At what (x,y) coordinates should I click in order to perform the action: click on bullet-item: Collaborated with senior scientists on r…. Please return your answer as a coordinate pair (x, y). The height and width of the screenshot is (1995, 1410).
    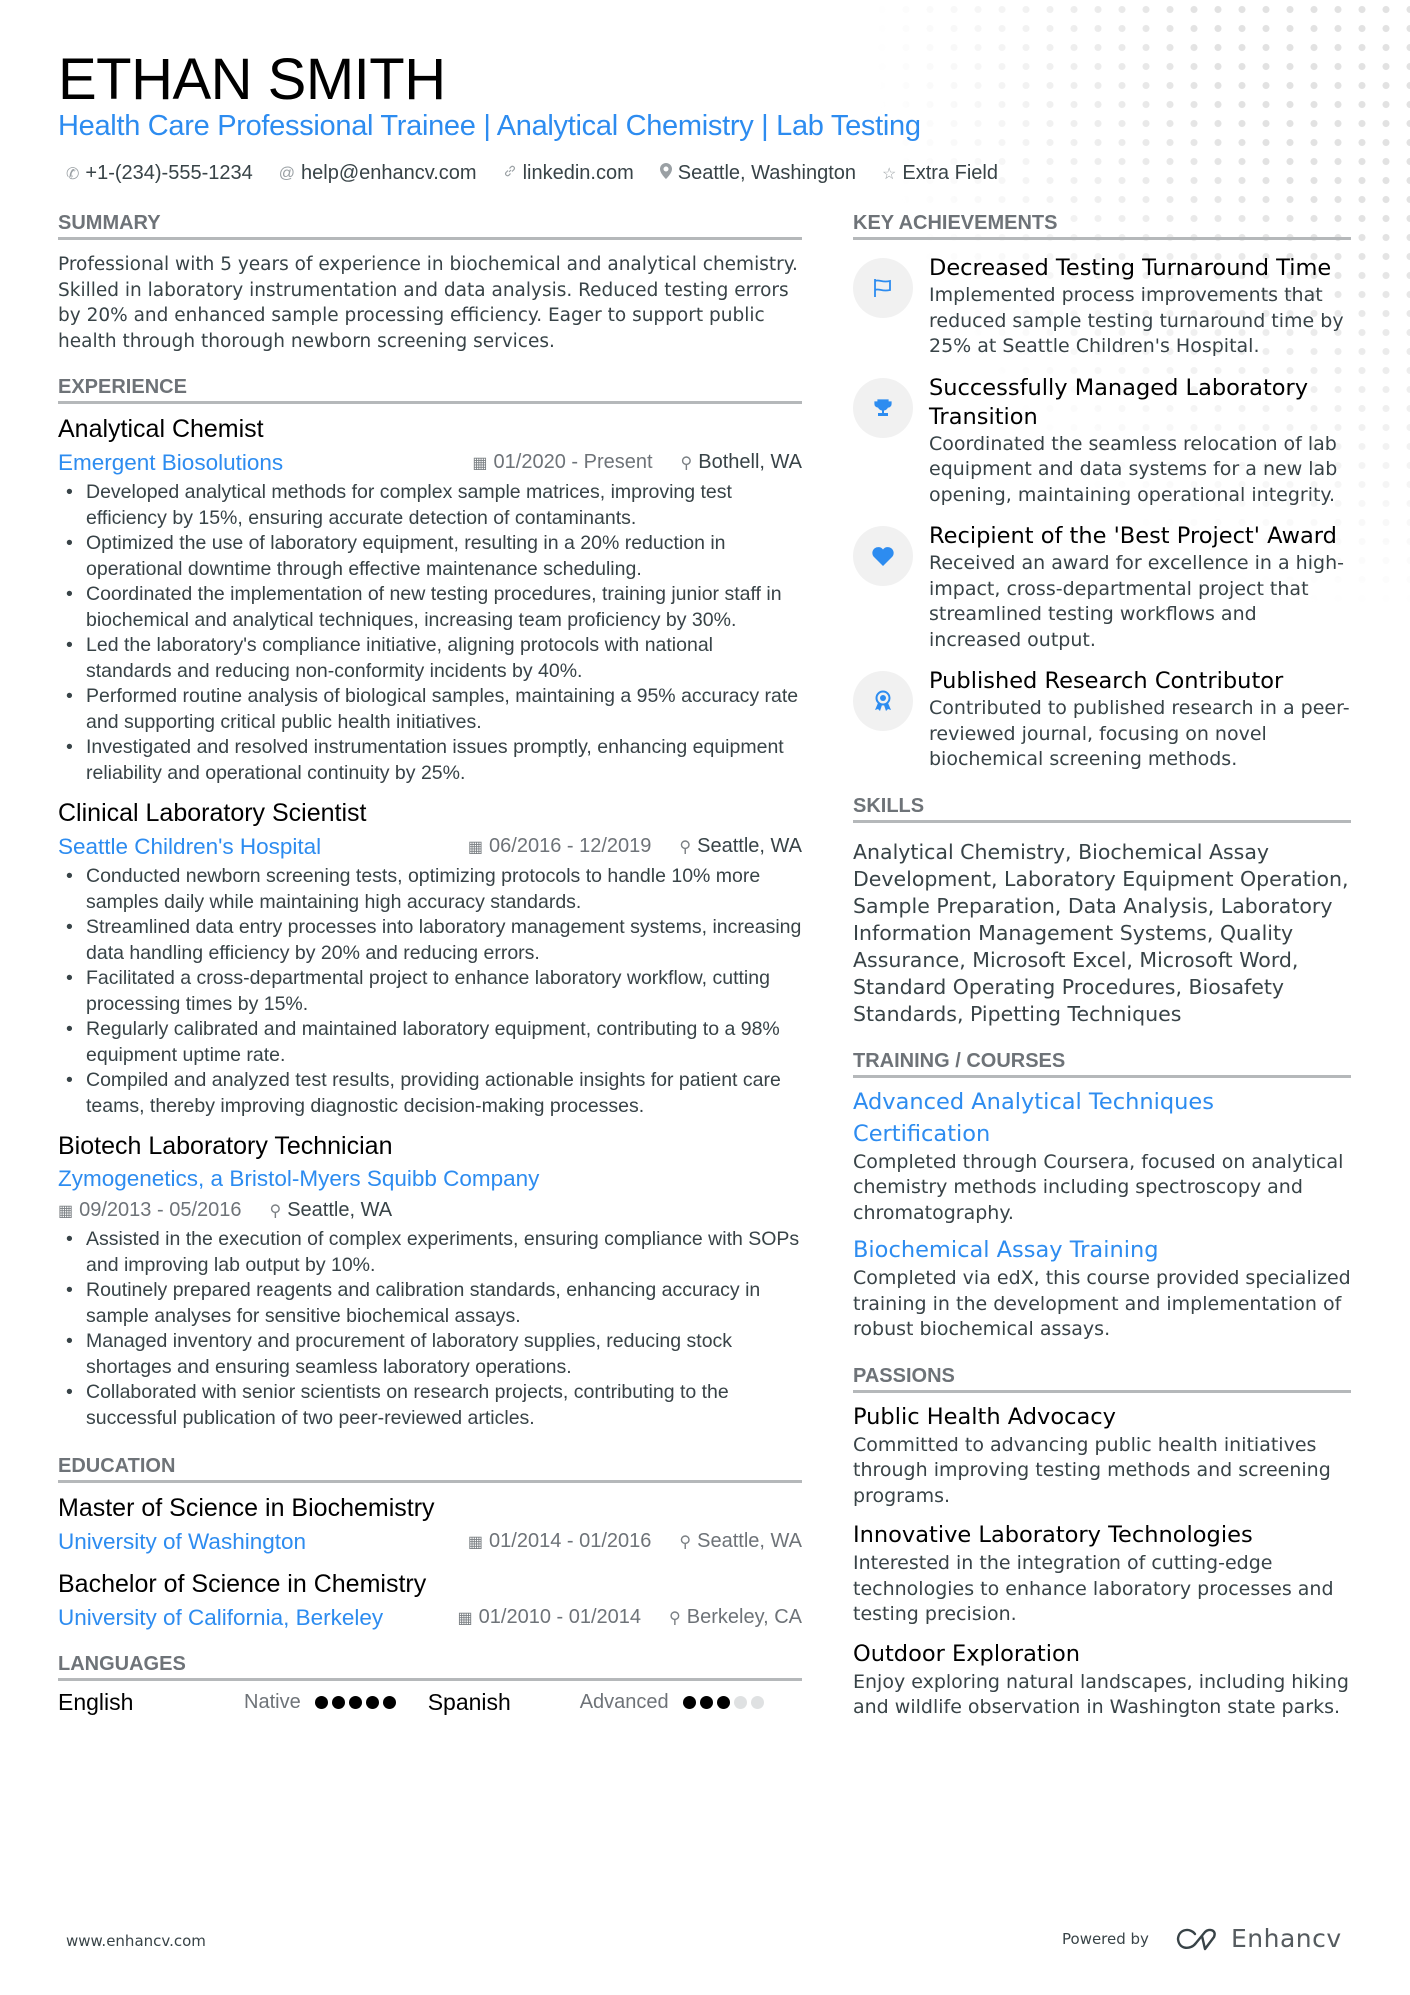
    Looking at the image, I should click on (430, 1405).